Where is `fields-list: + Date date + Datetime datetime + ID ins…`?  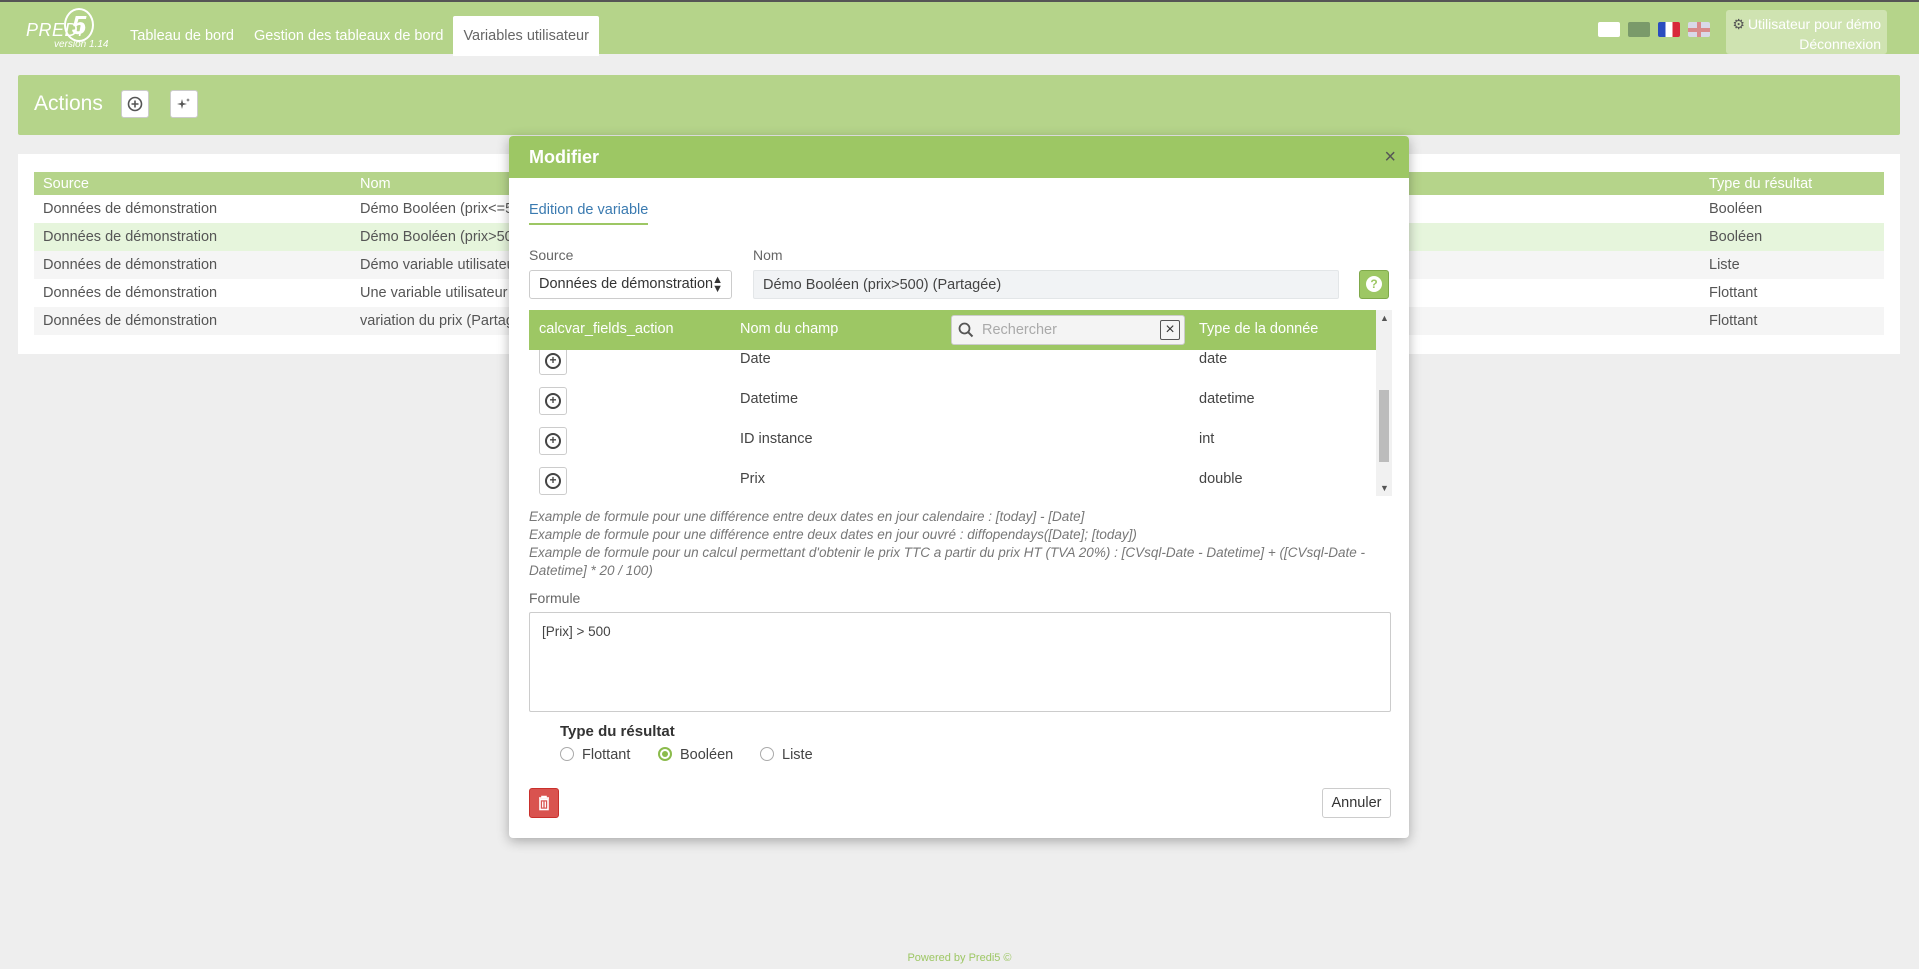
fields-list: + Date date + Datetime datetime + ID ins… is located at coordinates (952, 423).